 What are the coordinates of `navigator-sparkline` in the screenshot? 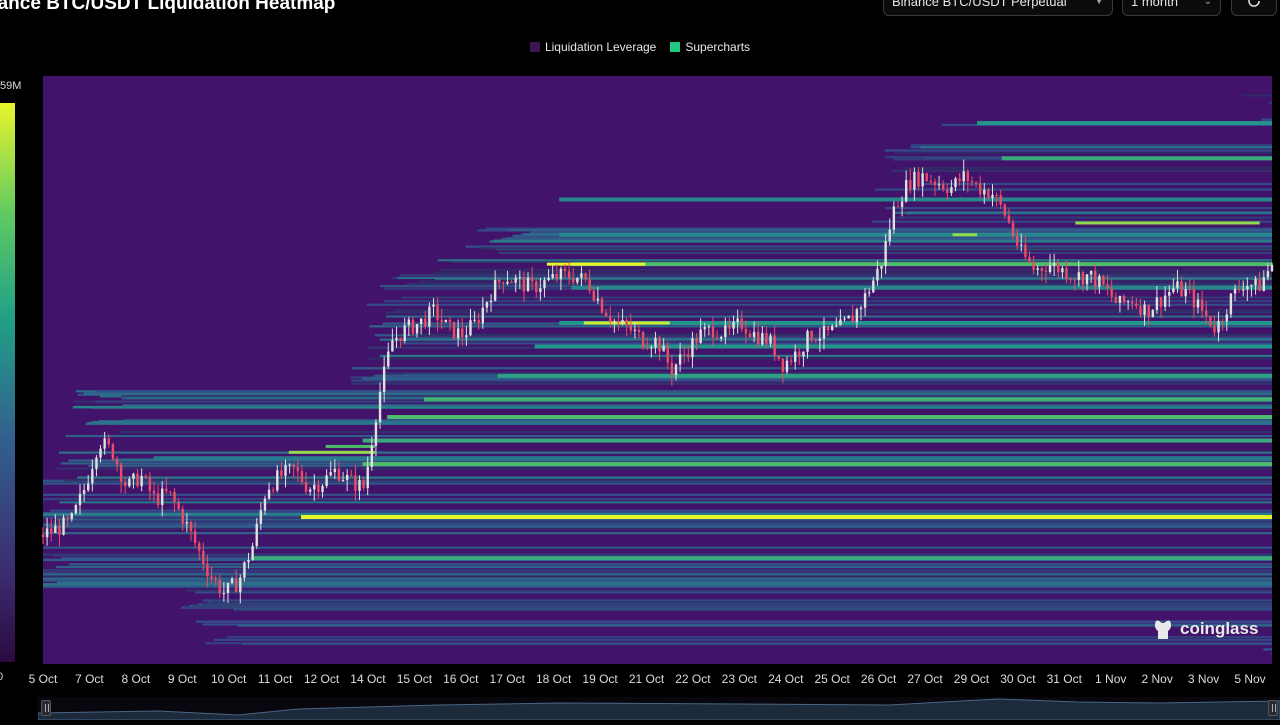 It's located at (658, 709).